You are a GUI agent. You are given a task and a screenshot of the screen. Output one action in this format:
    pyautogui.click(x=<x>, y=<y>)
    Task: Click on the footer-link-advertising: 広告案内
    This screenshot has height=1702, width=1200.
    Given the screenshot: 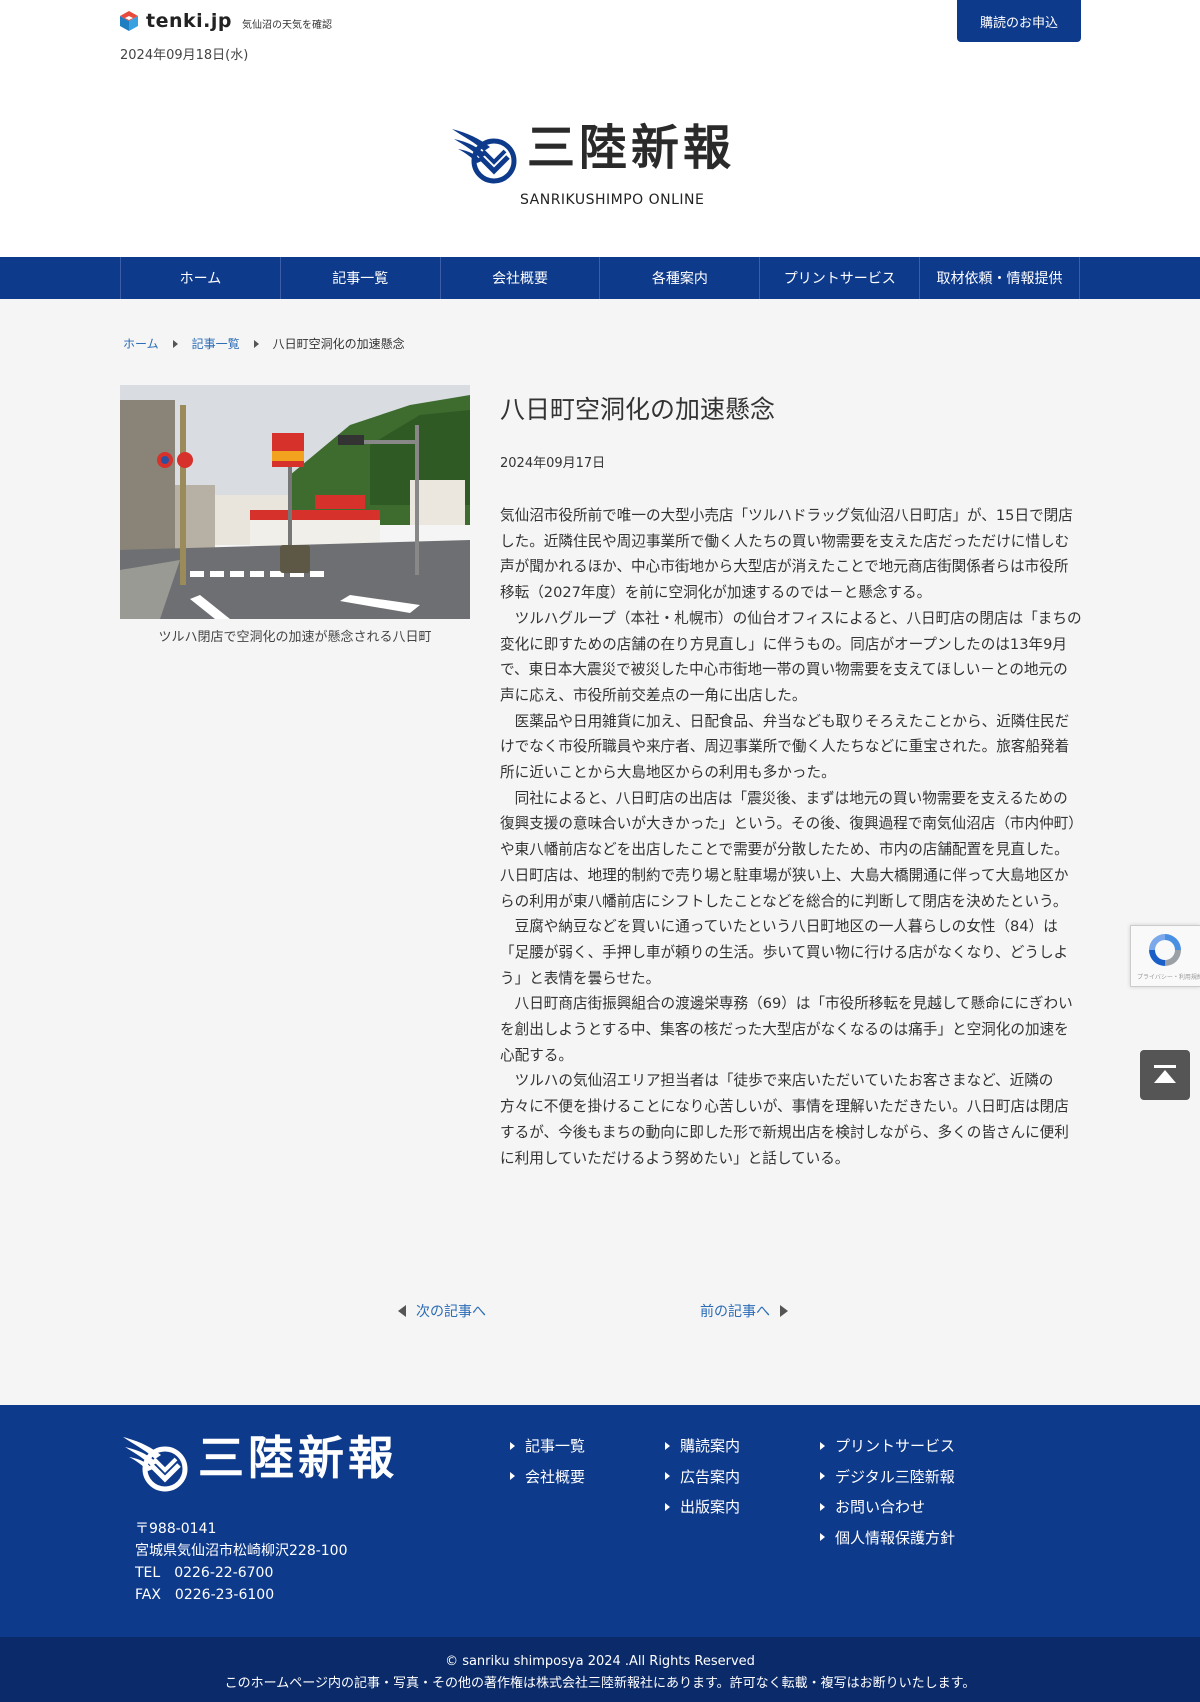 What is the action you would take?
    pyautogui.click(x=702, y=1477)
    